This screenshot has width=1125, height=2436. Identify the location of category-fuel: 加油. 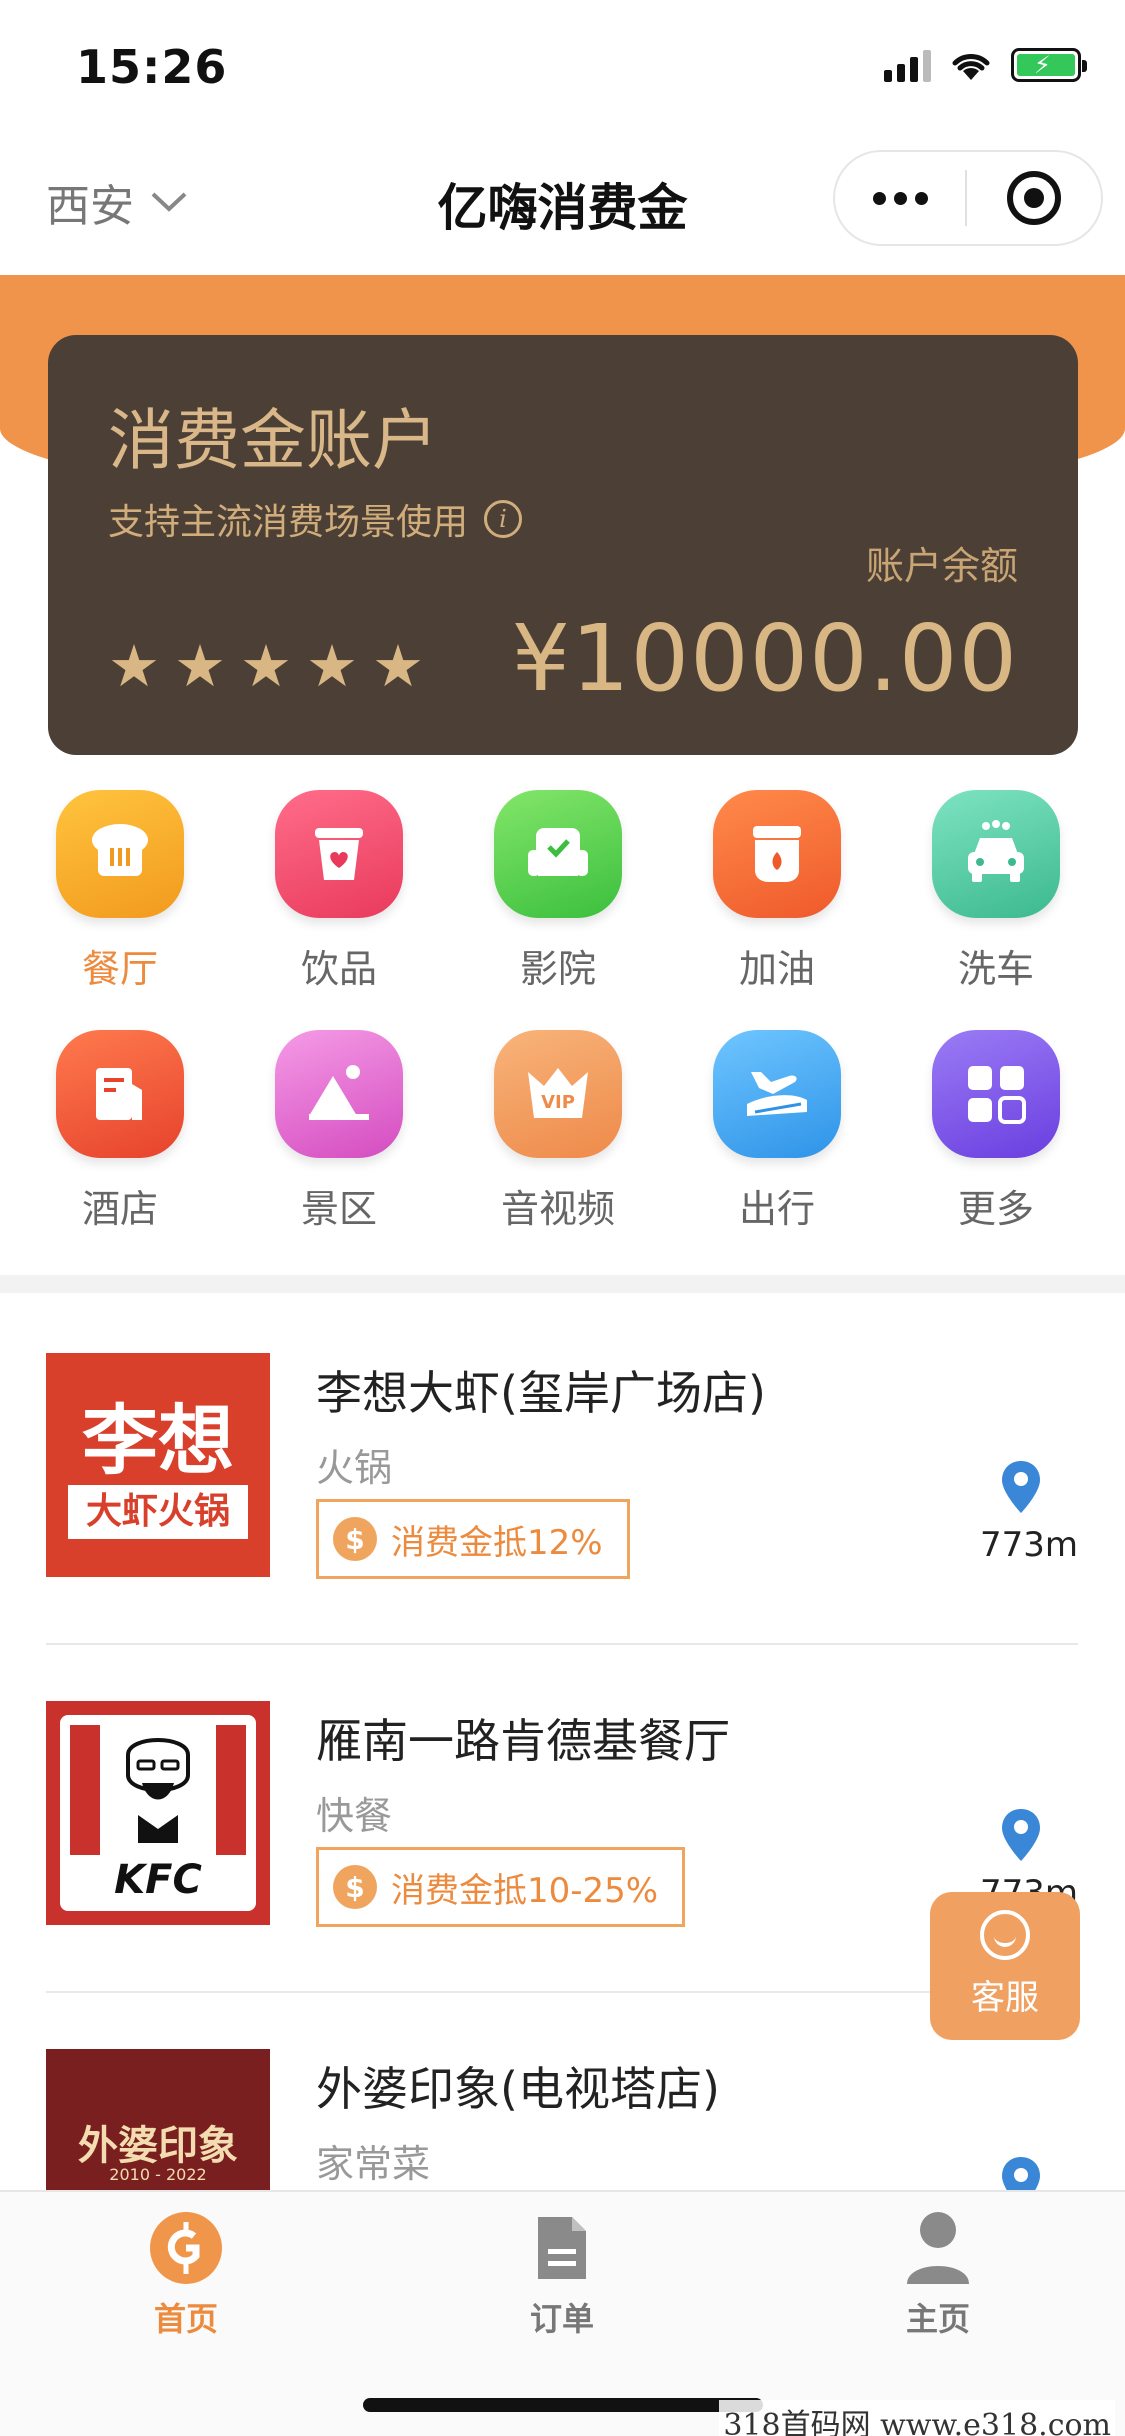
(777, 891).